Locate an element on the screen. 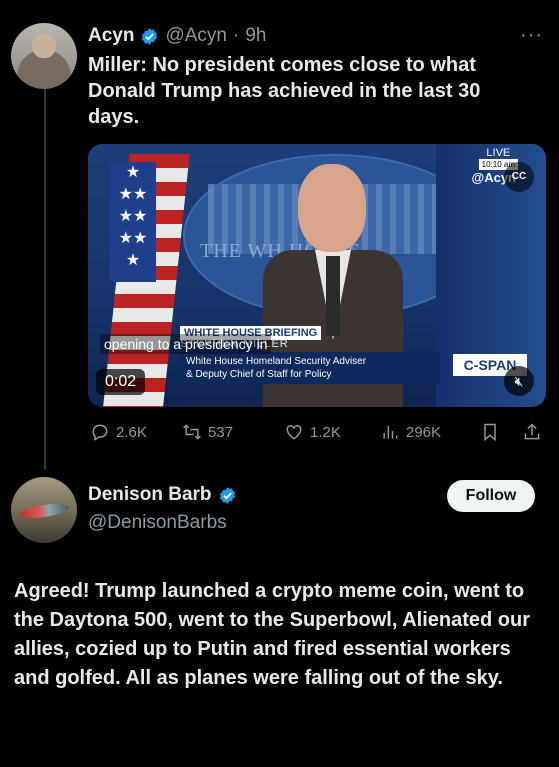  video-duration: 0:02 is located at coordinates (121, 382).